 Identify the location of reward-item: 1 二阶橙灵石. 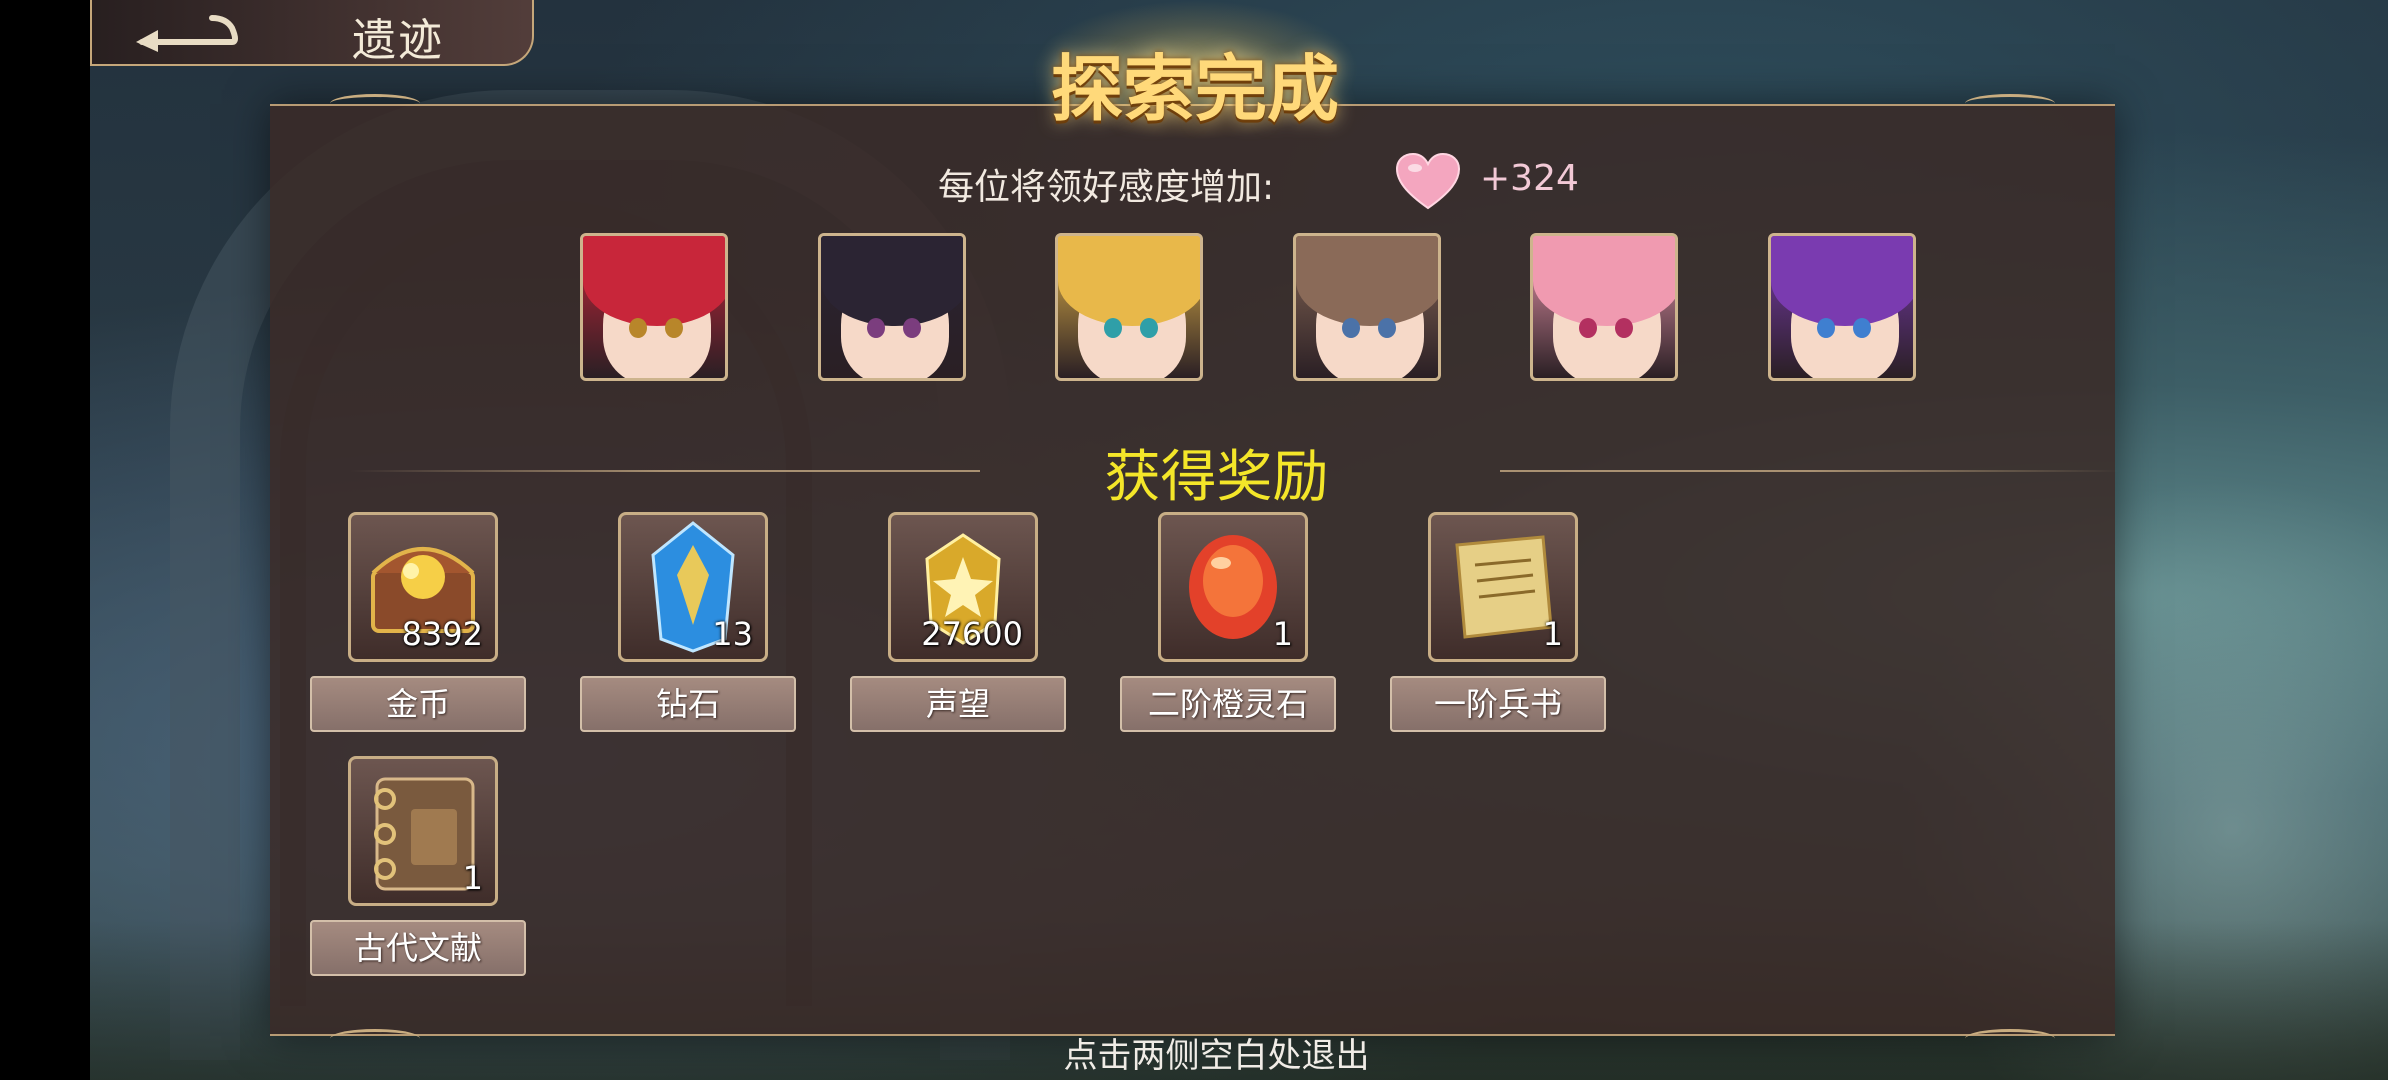
(1230, 627).